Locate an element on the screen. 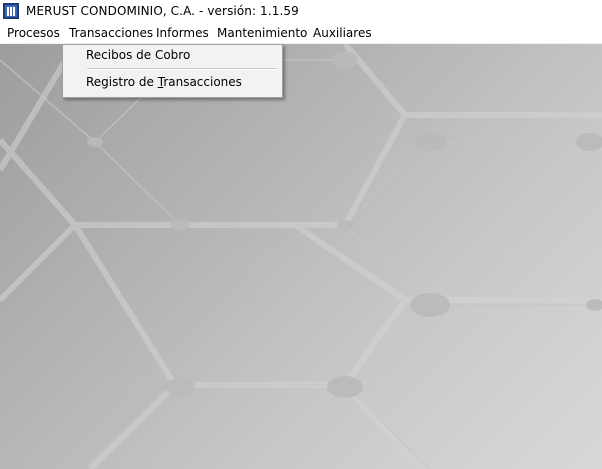  menu-separator is located at coordinates (182, 69).